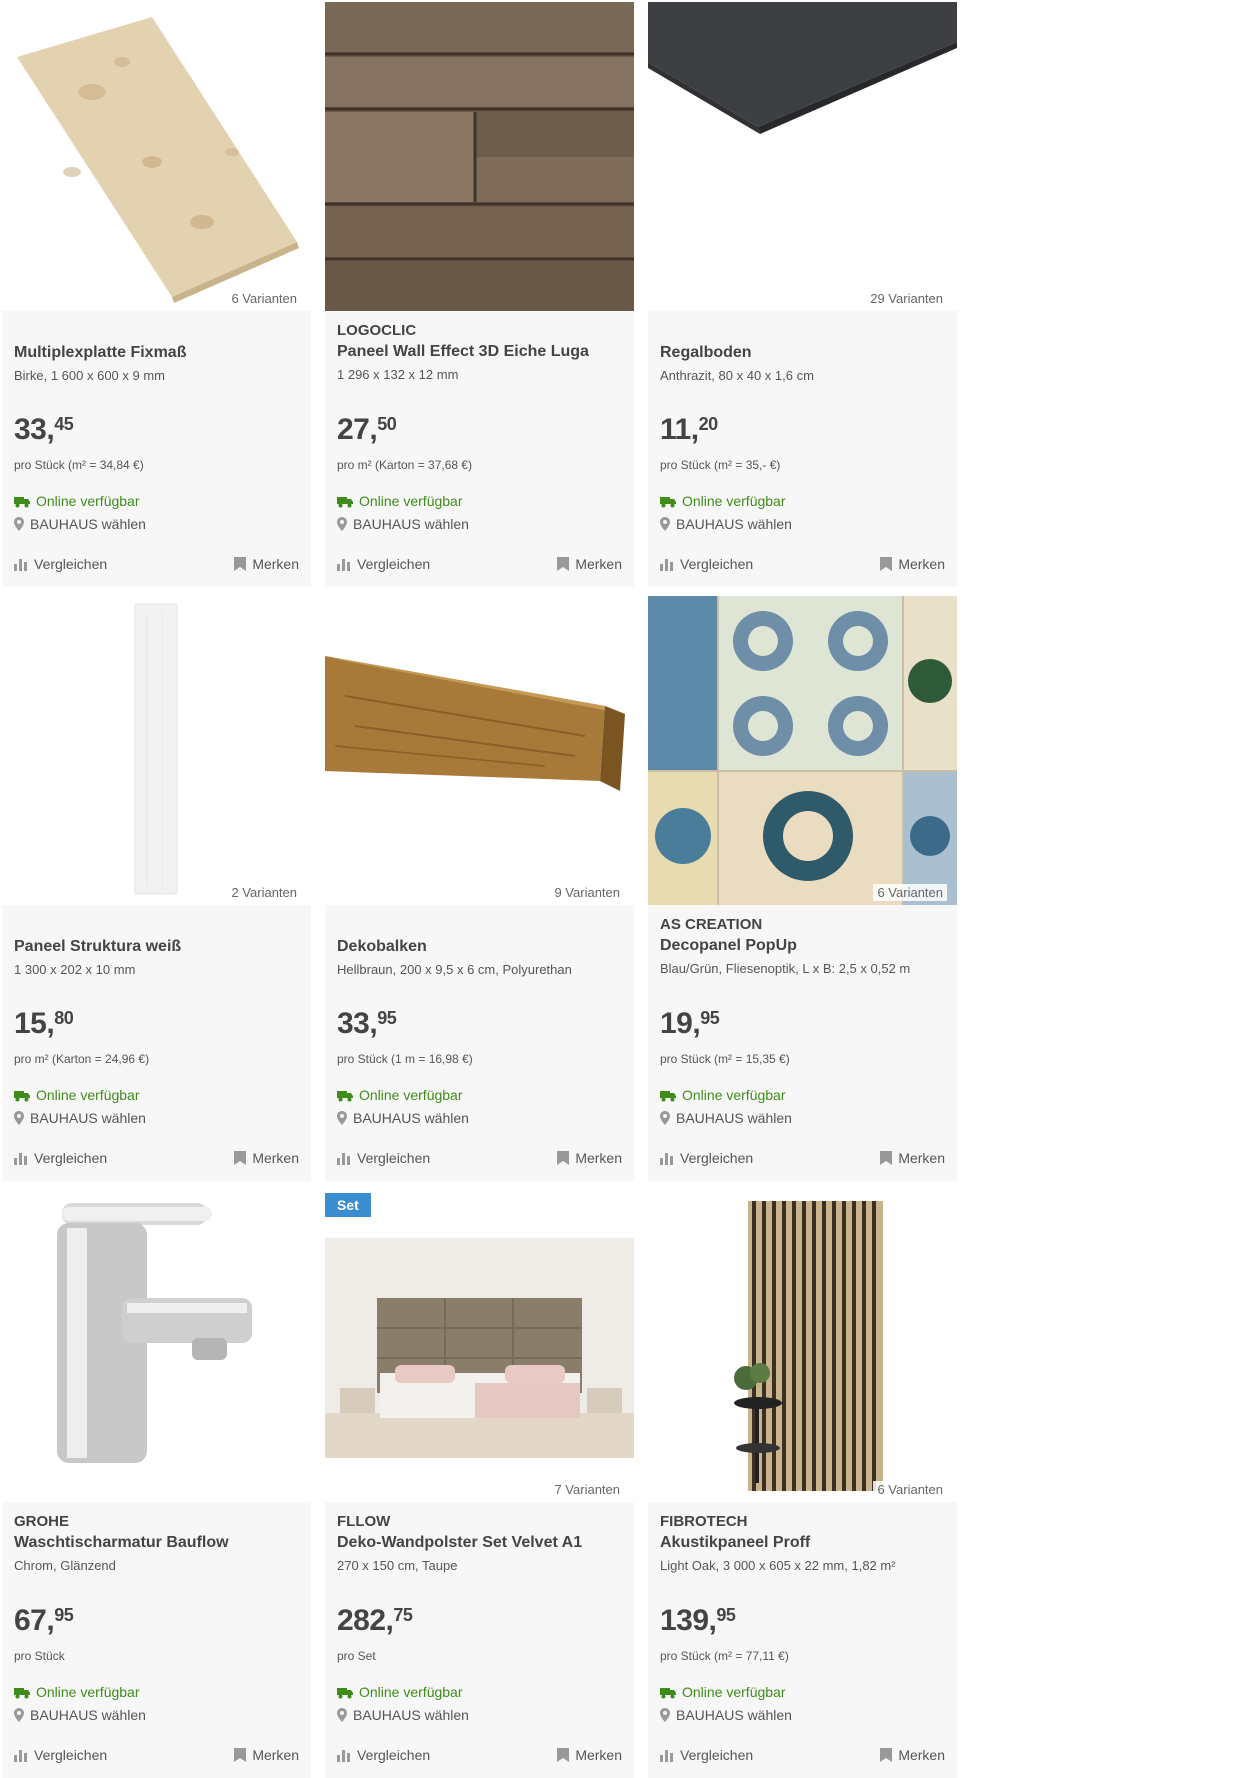 Image resolution: width=1250 pixels, height=1778 pixels. I want to click on product-description: Light Oak, 3 000 x 605 x 22 mm, 1,82 m², so click(778, 1565).